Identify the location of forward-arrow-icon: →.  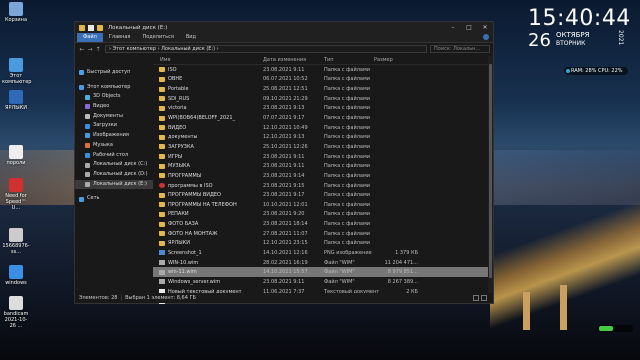
(90, 49).